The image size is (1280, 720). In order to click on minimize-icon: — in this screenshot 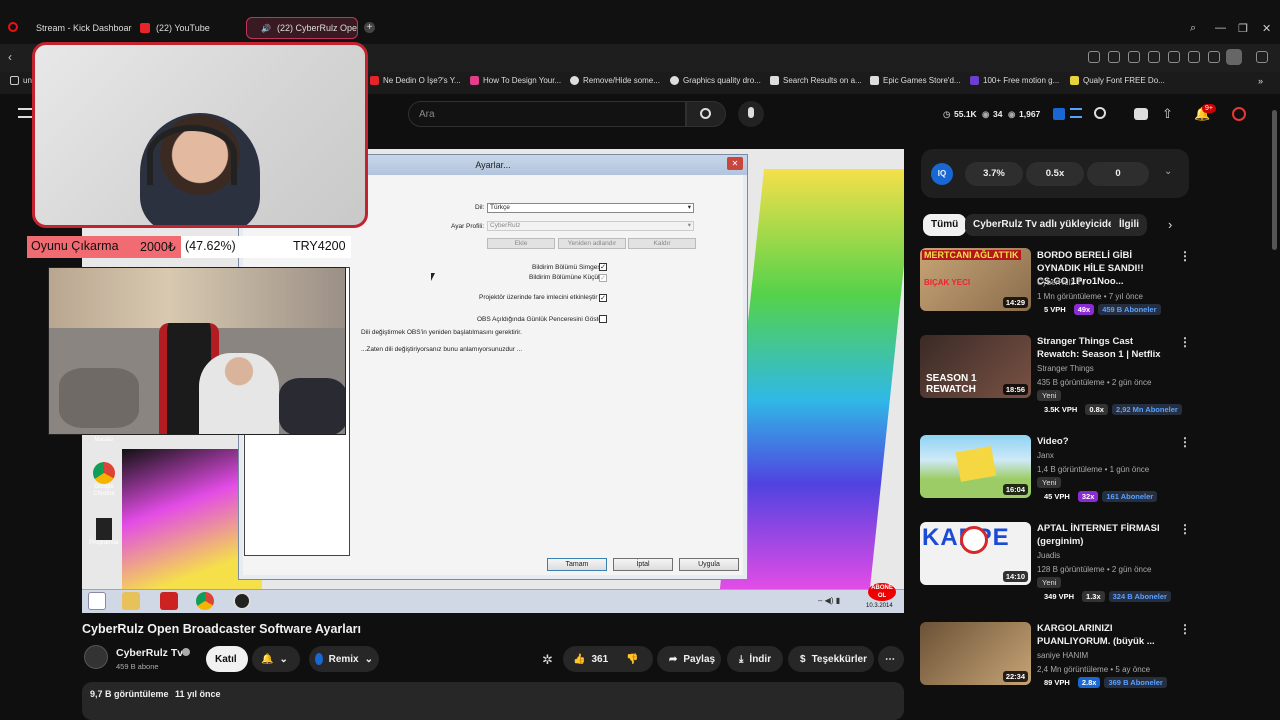, I will do `click(1220, 28)`.